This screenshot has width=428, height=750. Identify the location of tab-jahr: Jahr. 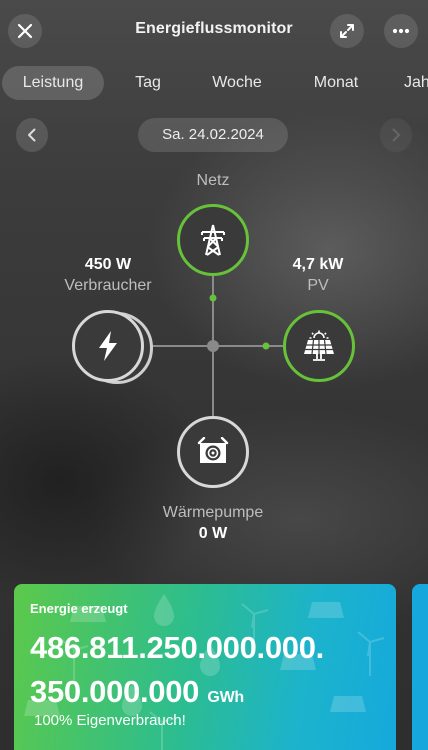
(416, 83).